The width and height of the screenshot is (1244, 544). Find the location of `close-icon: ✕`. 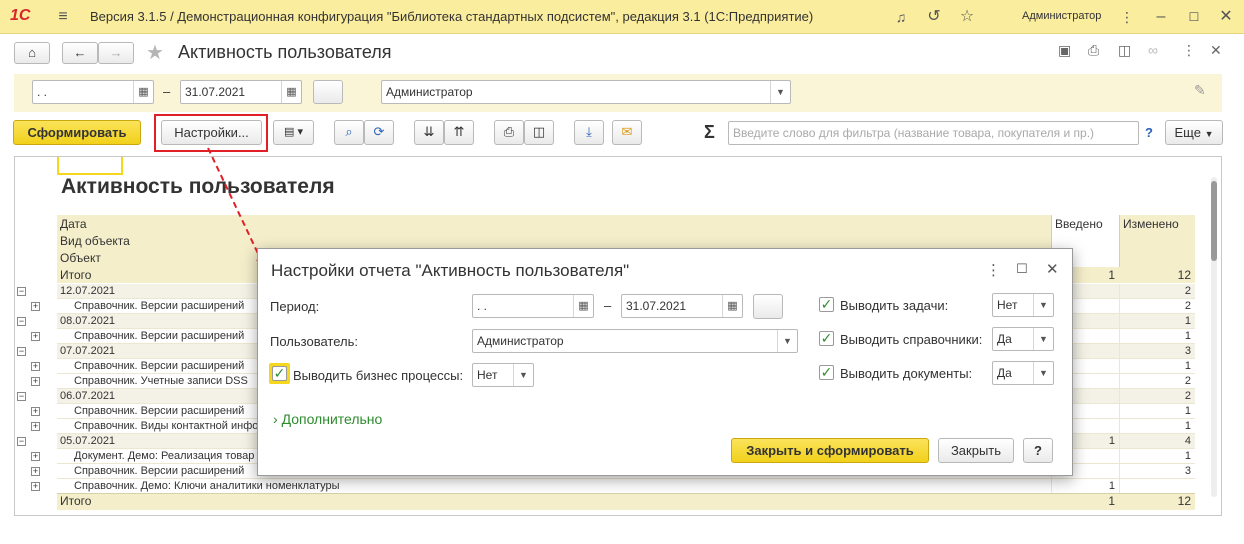

close-icon: ✕ is located at coordinates (1226, 17).